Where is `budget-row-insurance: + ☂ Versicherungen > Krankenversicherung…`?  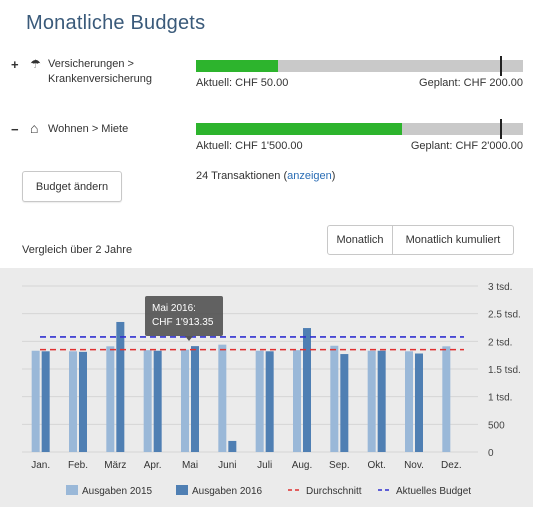 budget-row-insurance: + ☂ Versicherungen > Krankenversicherung… is located at coordinates (266, 86).